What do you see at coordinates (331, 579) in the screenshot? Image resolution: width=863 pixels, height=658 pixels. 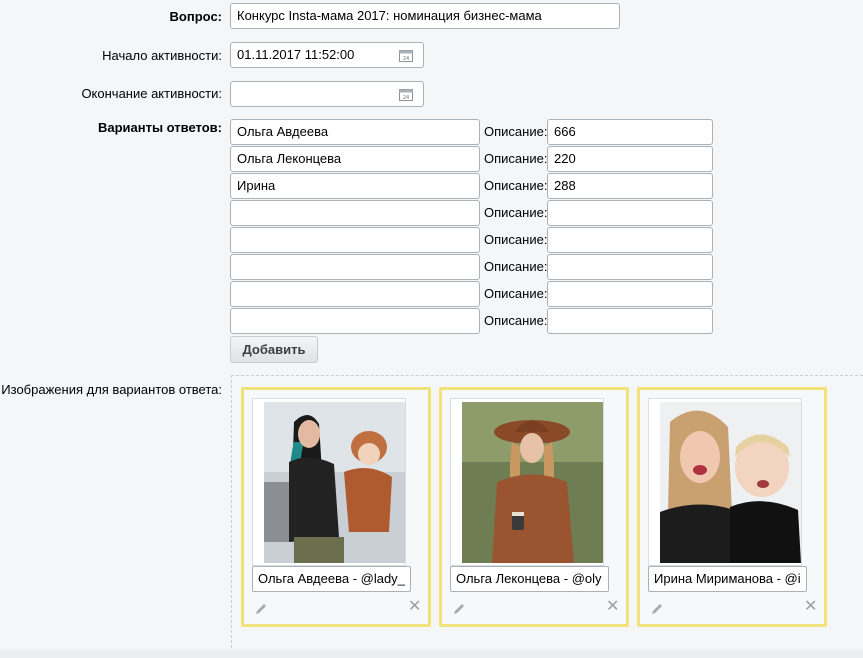 I see `image-caption-input: Ольга Авдеева - @lady_` at bounding box center [331, 579].